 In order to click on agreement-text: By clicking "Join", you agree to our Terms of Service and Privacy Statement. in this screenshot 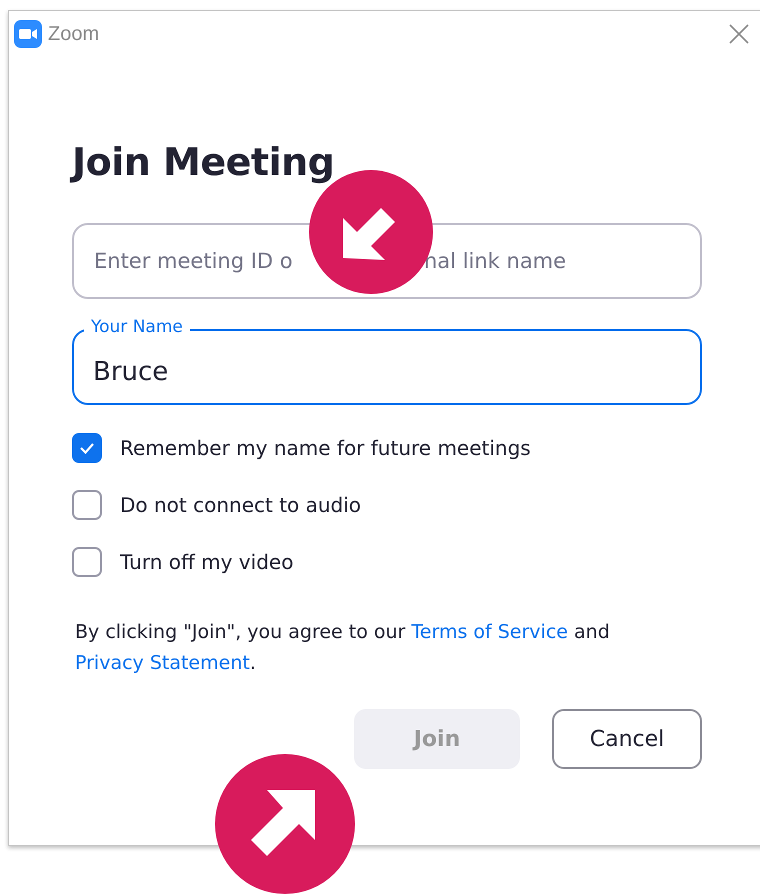, I will do `click(343, 648)`.